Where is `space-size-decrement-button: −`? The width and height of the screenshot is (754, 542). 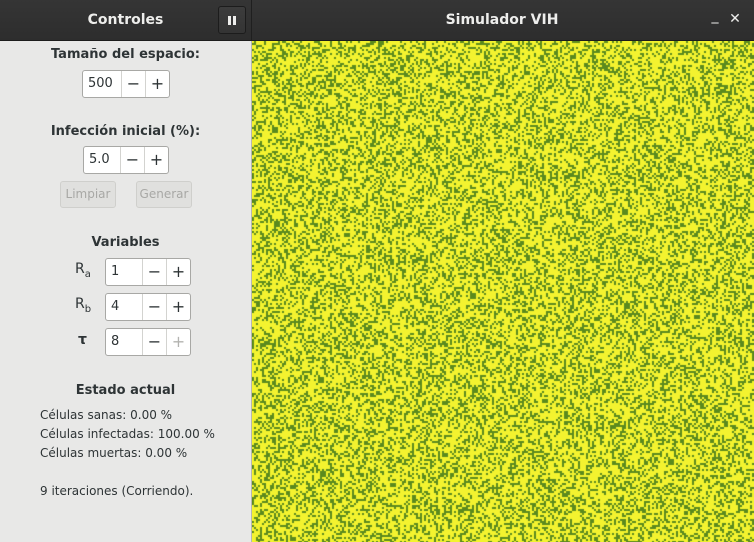 space-size-decrement-button: − is located at coordinates (133, 84).